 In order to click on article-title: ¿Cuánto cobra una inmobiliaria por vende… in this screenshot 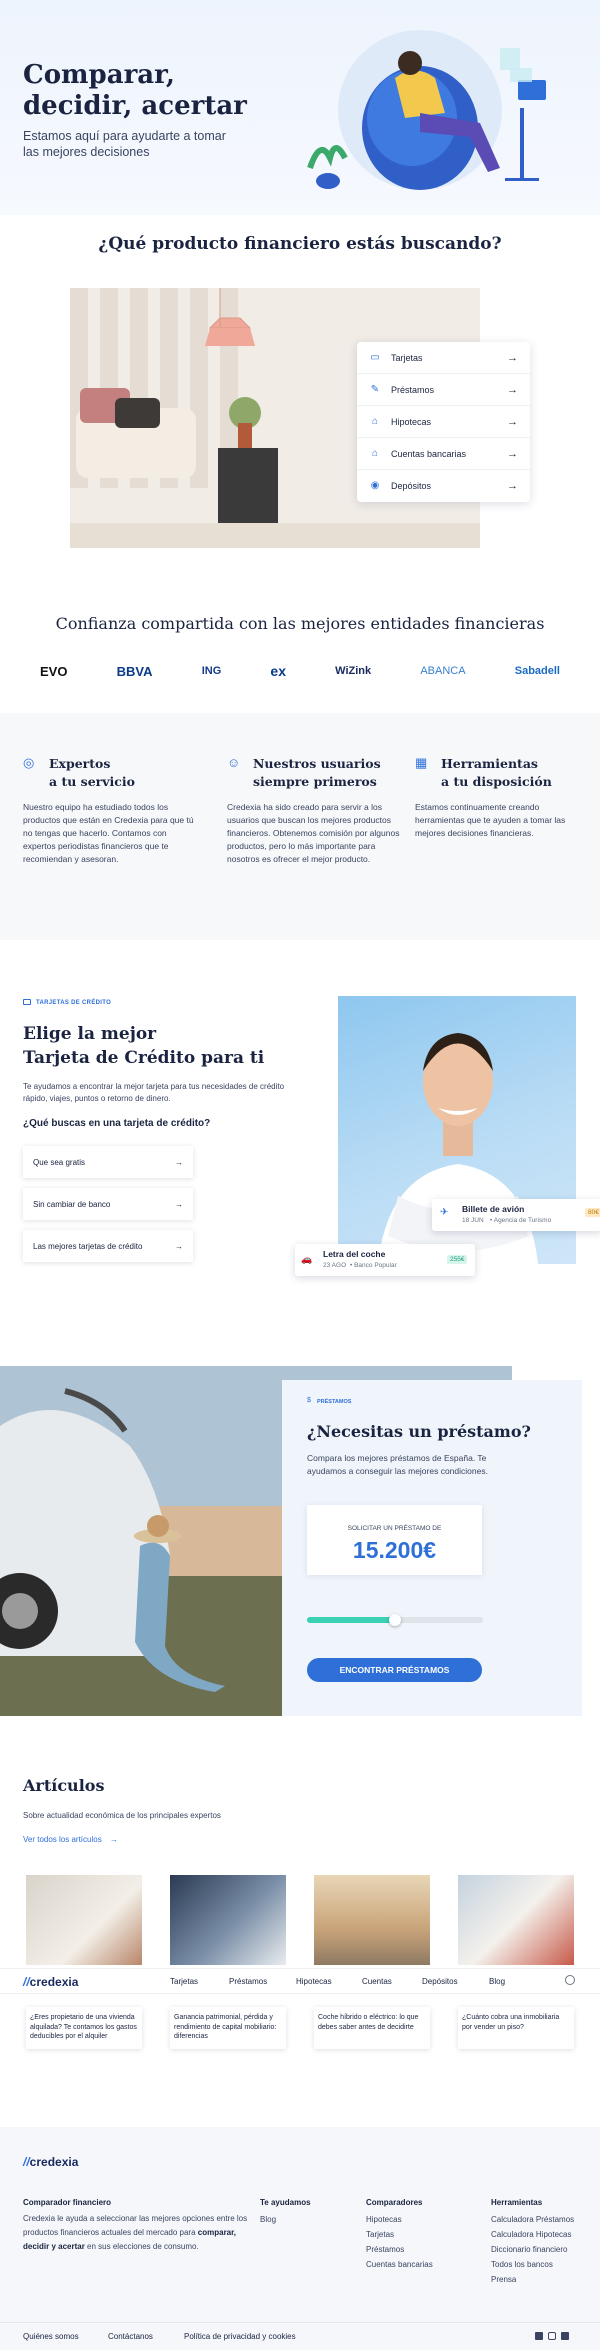, I will do `click(516, 2028)`.